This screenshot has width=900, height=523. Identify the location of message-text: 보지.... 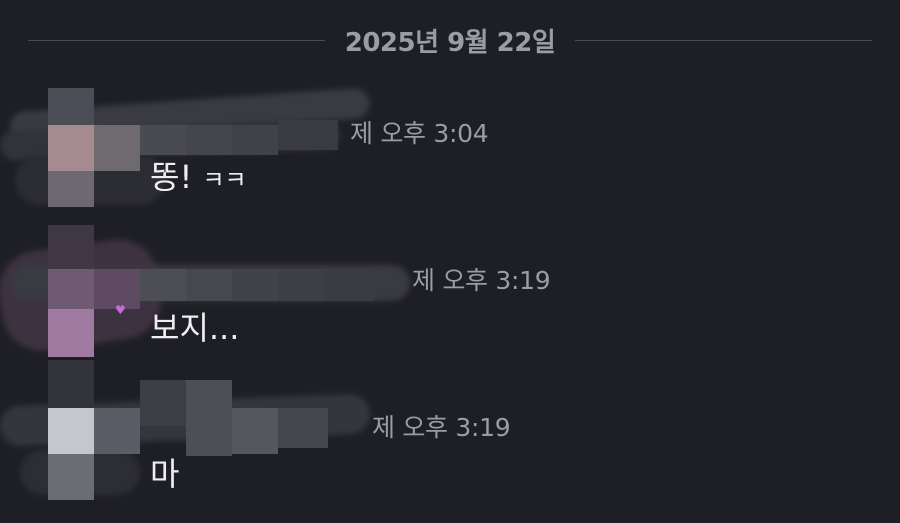
(194, 326).